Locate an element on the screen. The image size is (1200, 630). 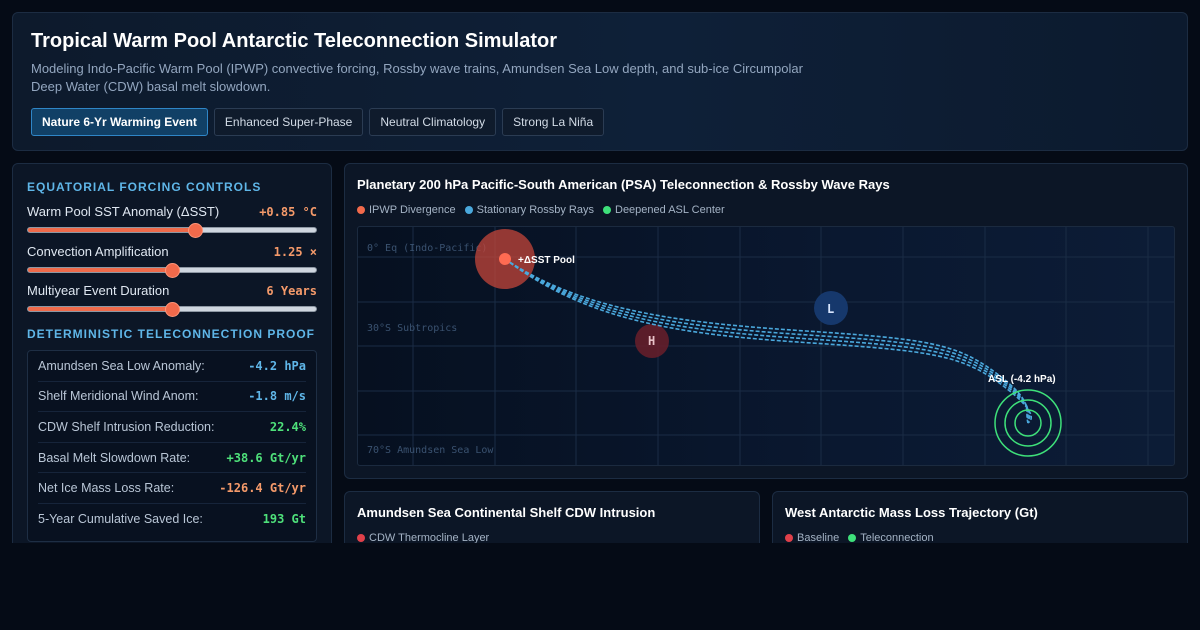
proof-value: -1.8 m/s is located at coordinates (277, 396).